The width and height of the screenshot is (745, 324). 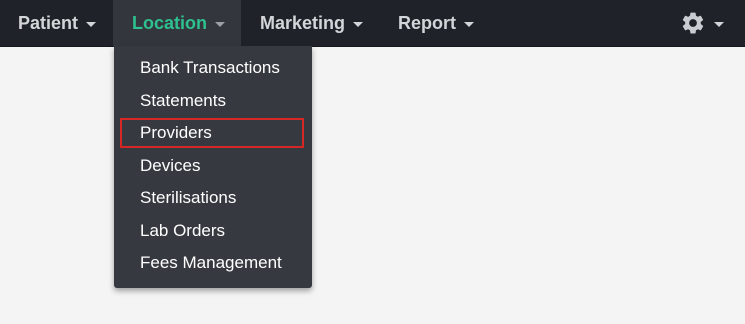 What do you see at coordinates (48, 22) in the screenshot?
I see `nav-patient-label: Patient` at bounding box center [48, 22].